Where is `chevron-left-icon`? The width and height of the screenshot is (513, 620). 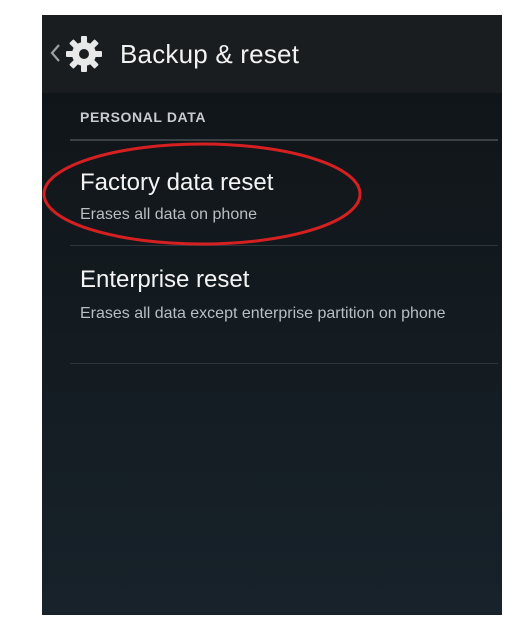 chevron-left-icon is located at coordinates (55, 53).